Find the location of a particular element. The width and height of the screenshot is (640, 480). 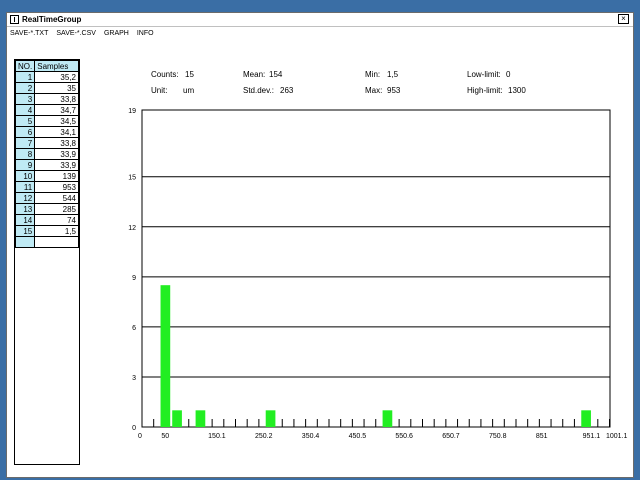

x-tick-label: 851 is located at coordinates (542, 436).